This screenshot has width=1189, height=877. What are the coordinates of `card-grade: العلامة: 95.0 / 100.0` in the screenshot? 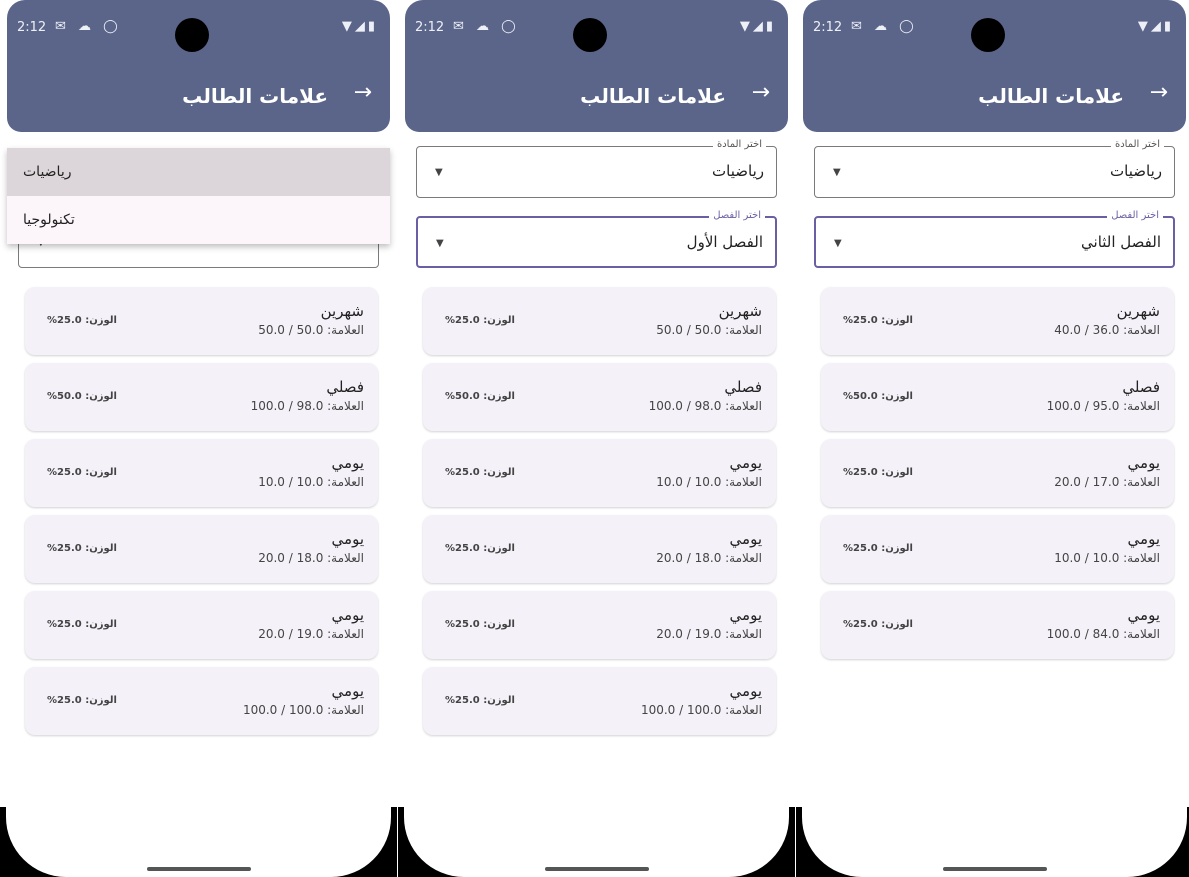 It's located at (1103, 406).